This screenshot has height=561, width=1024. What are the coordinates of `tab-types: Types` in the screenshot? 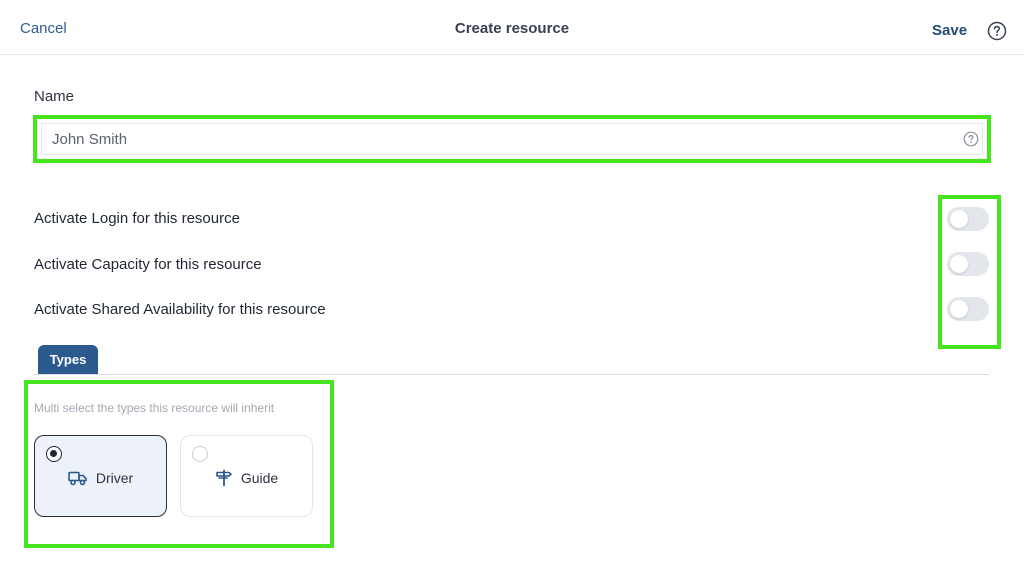 It's located at (68, 360).